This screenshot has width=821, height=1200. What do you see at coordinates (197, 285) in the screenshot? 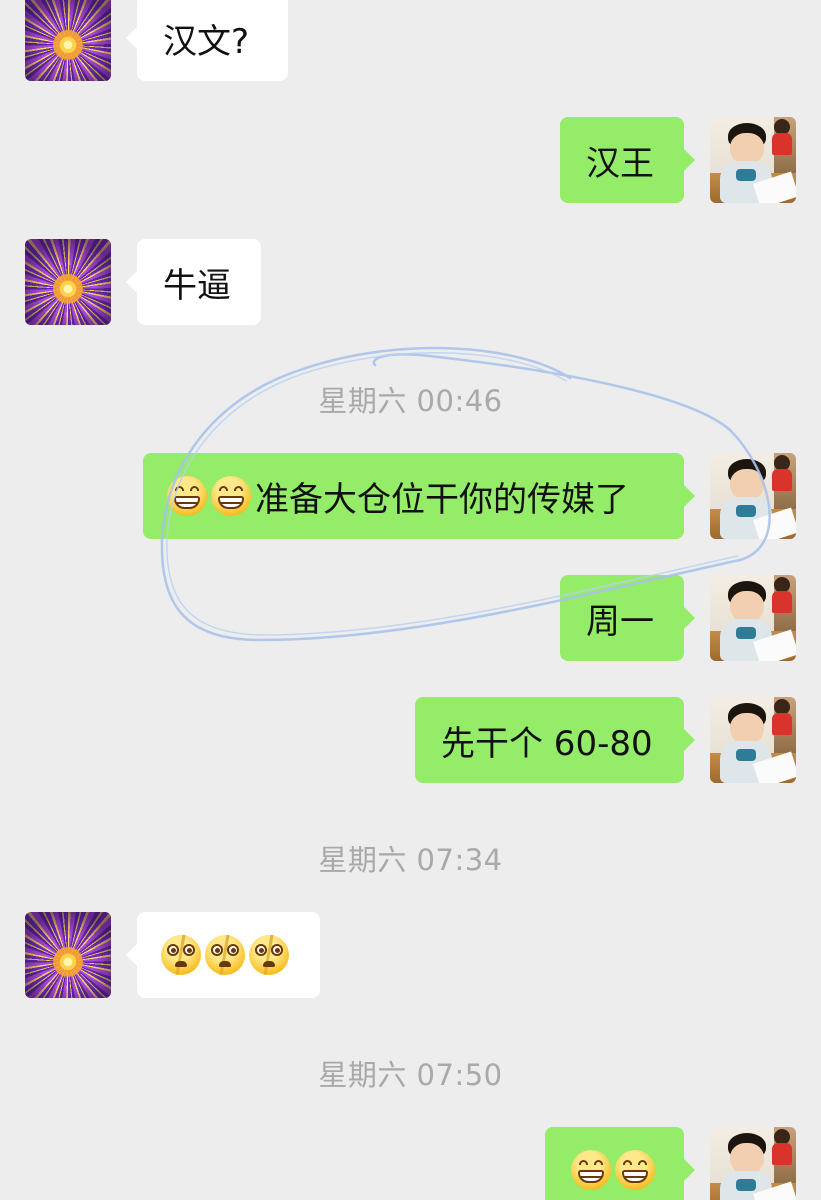
I see `message-text: 牛逼` at bounding box center [197, 285].